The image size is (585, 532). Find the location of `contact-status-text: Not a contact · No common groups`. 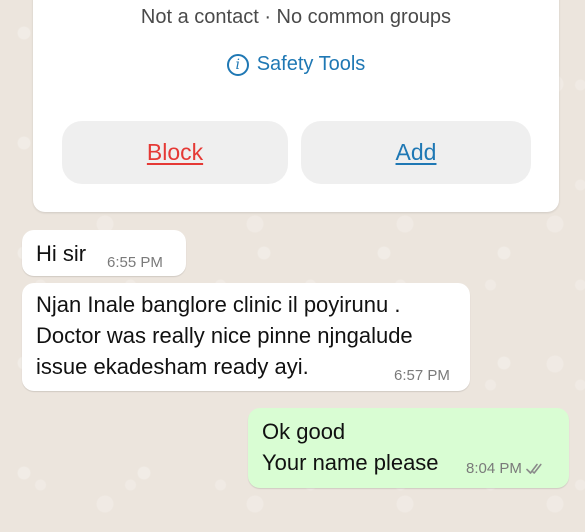

contact-status-text: Not a contact · No common groups is located at coordinates (296, 17).